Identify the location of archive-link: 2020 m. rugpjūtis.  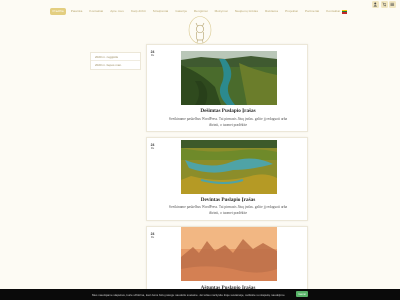
(115, 57).